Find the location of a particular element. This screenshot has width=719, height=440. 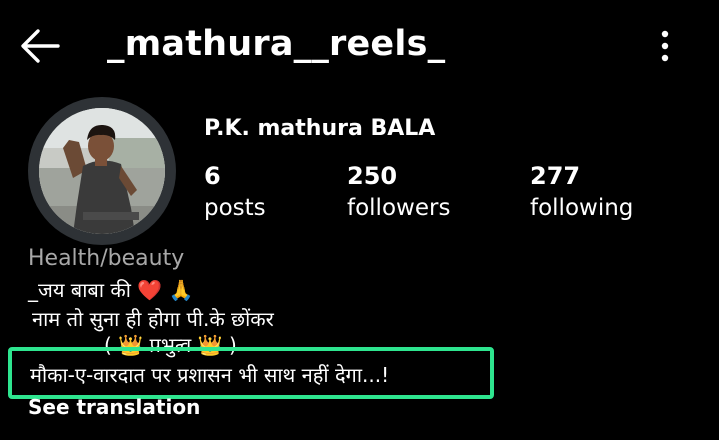

more-vertical-icon is located at coordinates (665, 46).